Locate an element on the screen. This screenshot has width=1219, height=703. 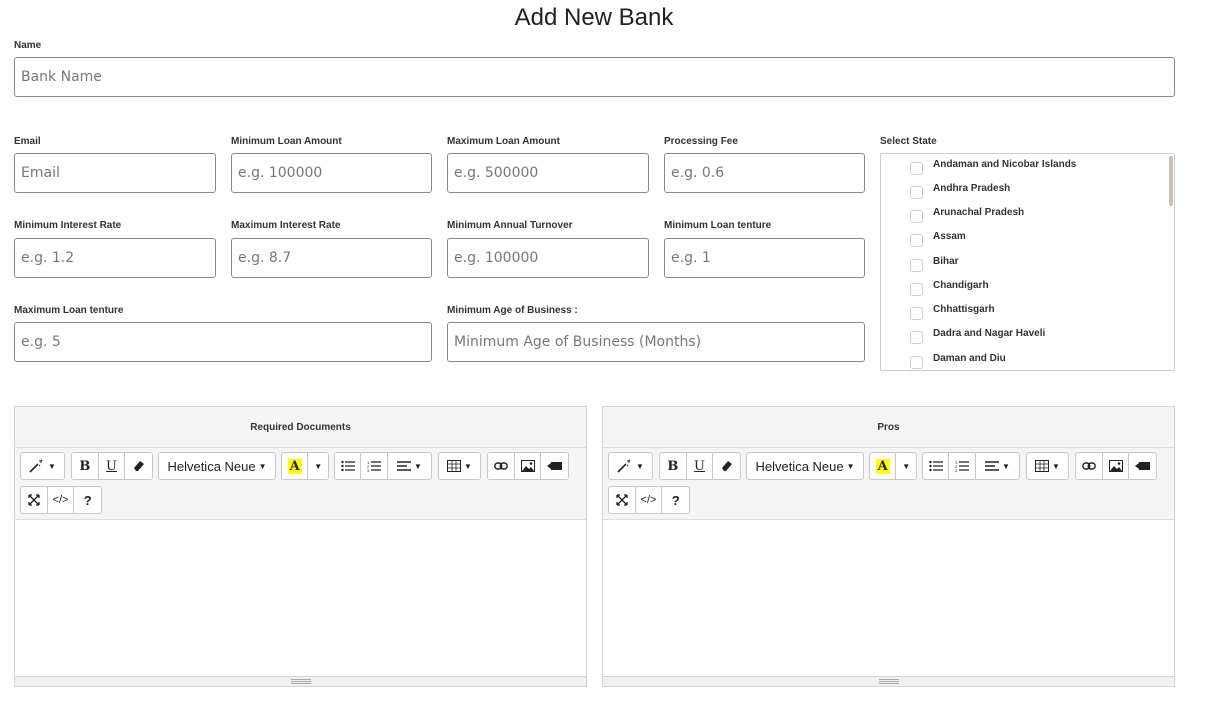
min-annual-turnover-input is located at coordinates (548, 258).